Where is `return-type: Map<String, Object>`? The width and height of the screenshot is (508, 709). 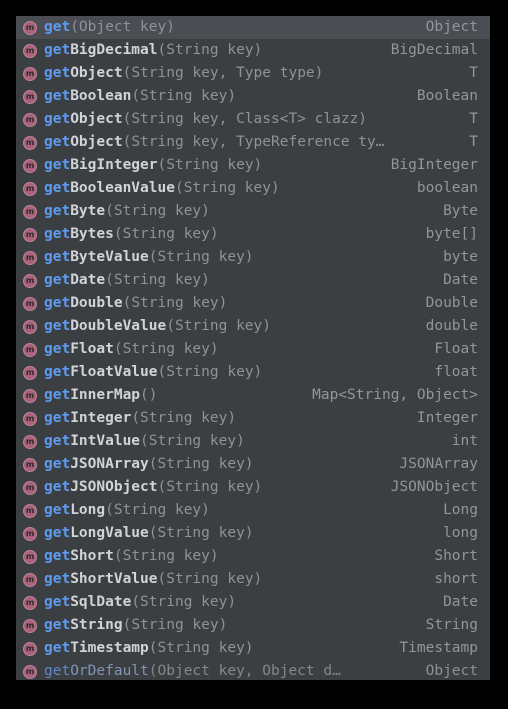
return-type: Map<String, Object> is located at coordinates (395, 395).